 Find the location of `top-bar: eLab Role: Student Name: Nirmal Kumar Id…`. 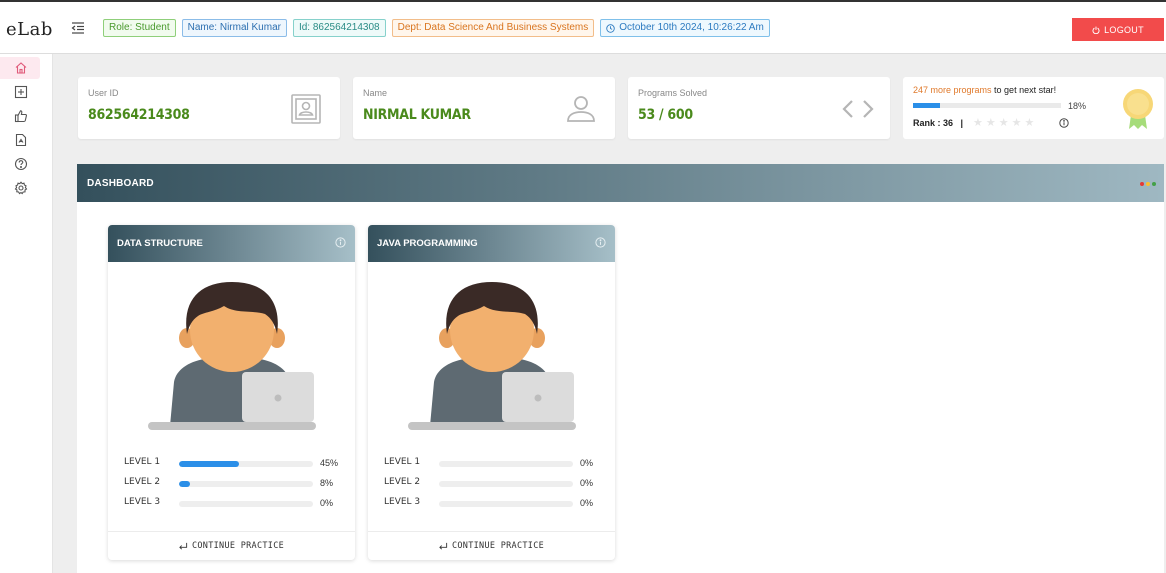

top-bar: eLab Role: Student Name: Nirmal Kumar Id… is located at coordinates (583, 27).